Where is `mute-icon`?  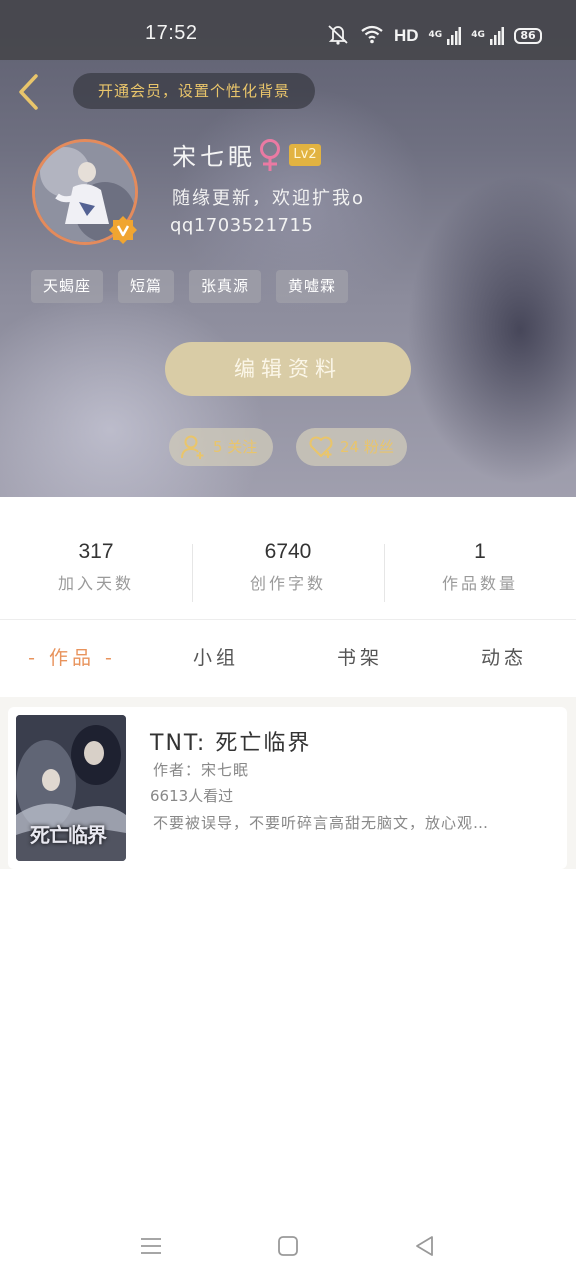
mute-icon is located at coordinates (338, 36).